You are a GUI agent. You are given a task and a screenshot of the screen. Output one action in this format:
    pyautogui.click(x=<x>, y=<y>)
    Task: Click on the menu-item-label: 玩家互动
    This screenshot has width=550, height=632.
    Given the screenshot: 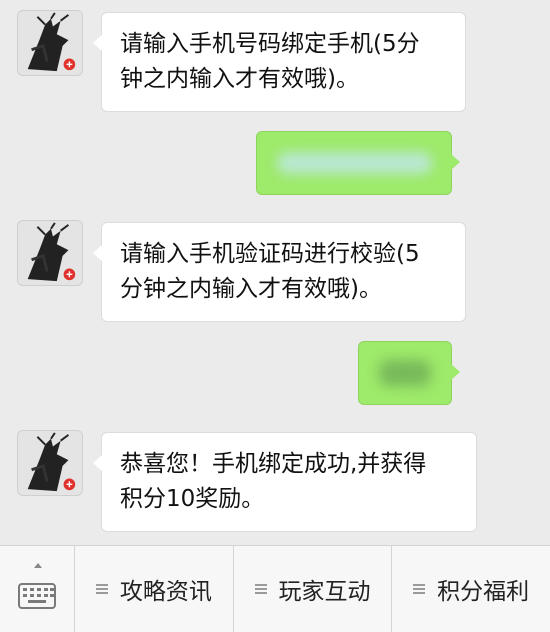 What is the action you would take?
    pyautogui.click(x=324, y=592)
    